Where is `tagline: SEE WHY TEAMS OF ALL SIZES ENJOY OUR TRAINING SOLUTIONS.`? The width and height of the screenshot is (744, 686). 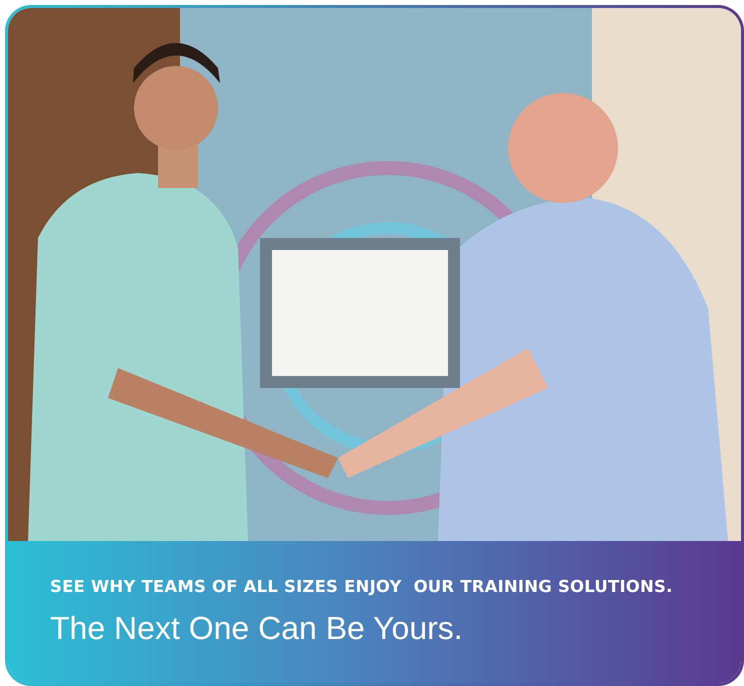
tagline: SEE WHY TEAMS OF ALL SIZES ENJOY OUR TRAINING SOLUTIONS. is located at coordinates (362, 587).